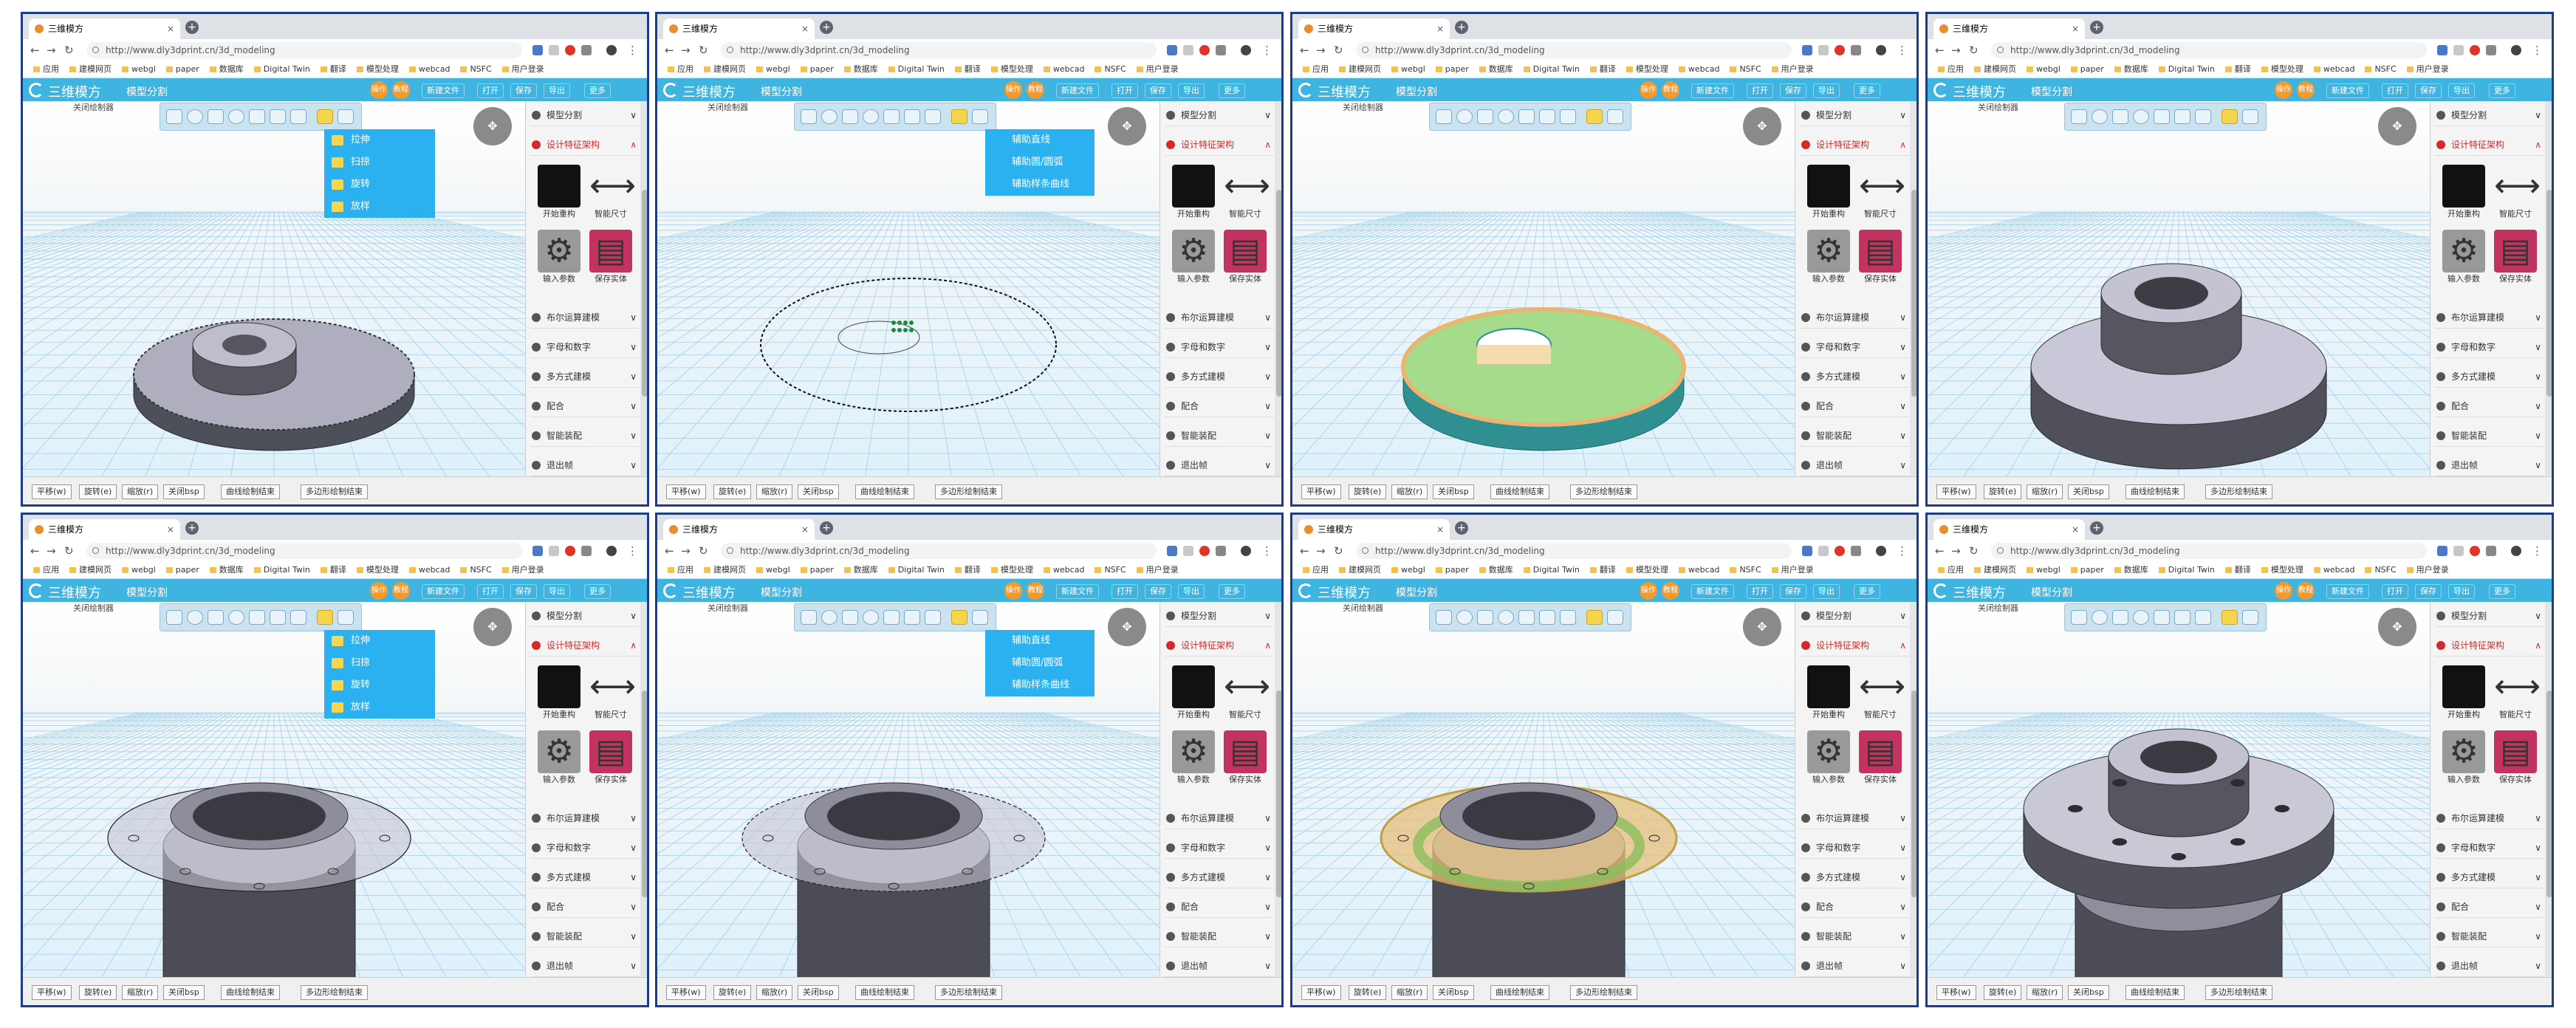 Image resolution: width=2576 pixels, height=1028 pixels. What do you see at coordinates (585, 848) in the screenshot?
I see `side-item: 字母和数字 ∨` at bounding box center [585, 848].